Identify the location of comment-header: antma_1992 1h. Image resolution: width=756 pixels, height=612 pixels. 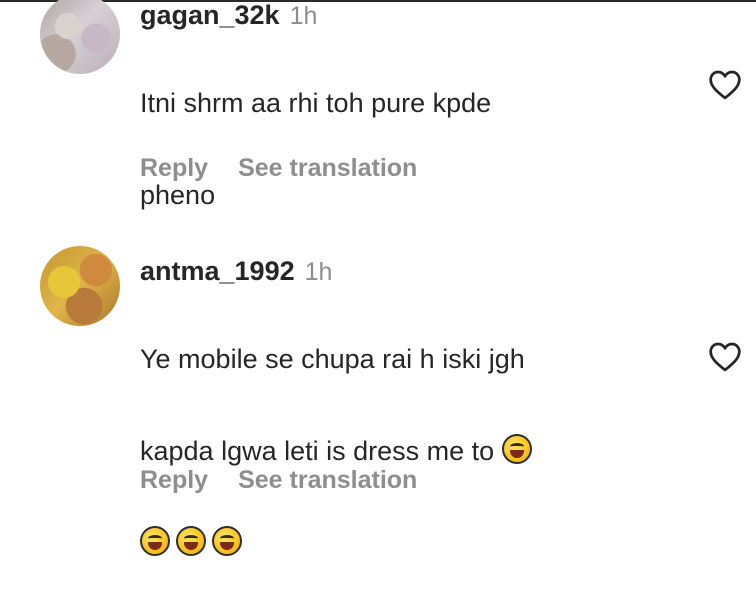
(408, 271).